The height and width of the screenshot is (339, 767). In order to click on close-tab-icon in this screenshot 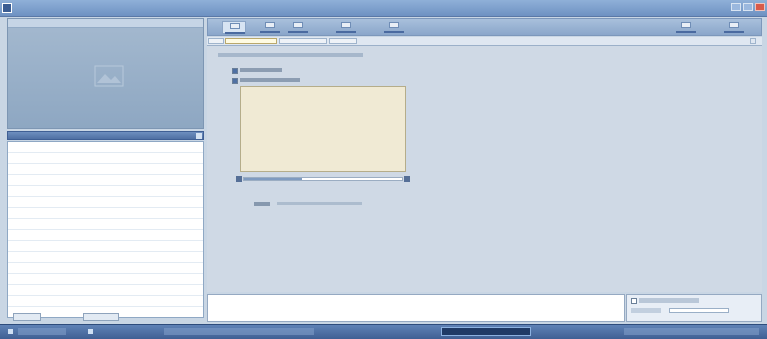, I will do `click(753, 41)`.